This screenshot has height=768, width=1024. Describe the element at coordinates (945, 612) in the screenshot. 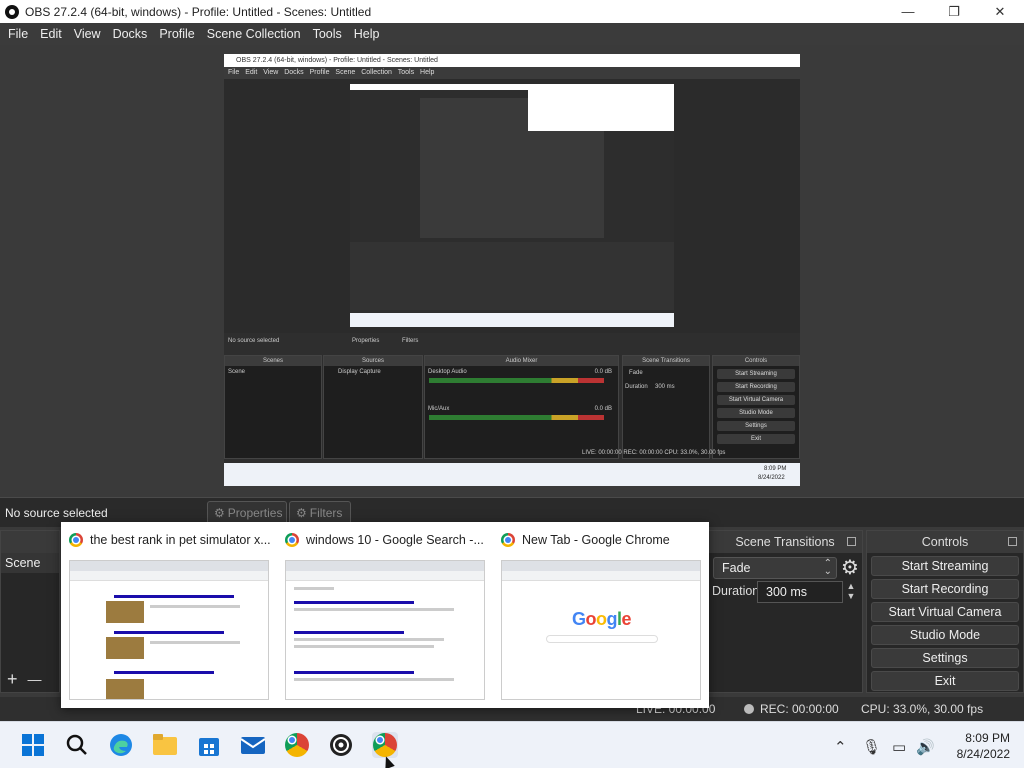

I see `start-virtual-camera-button: Start Virtual Camera` at that location.